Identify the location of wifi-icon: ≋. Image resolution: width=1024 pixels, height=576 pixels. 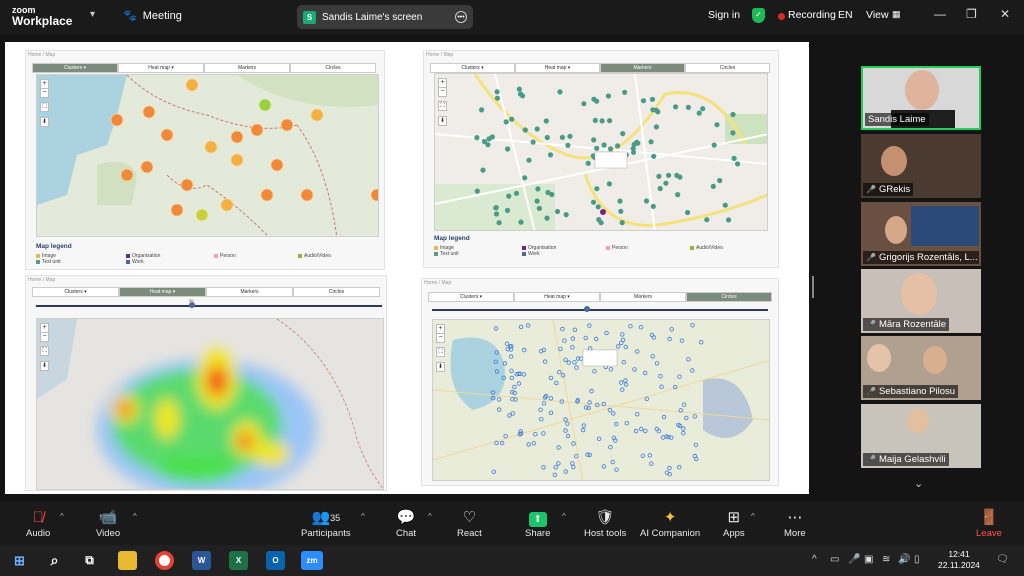
(886, 559).